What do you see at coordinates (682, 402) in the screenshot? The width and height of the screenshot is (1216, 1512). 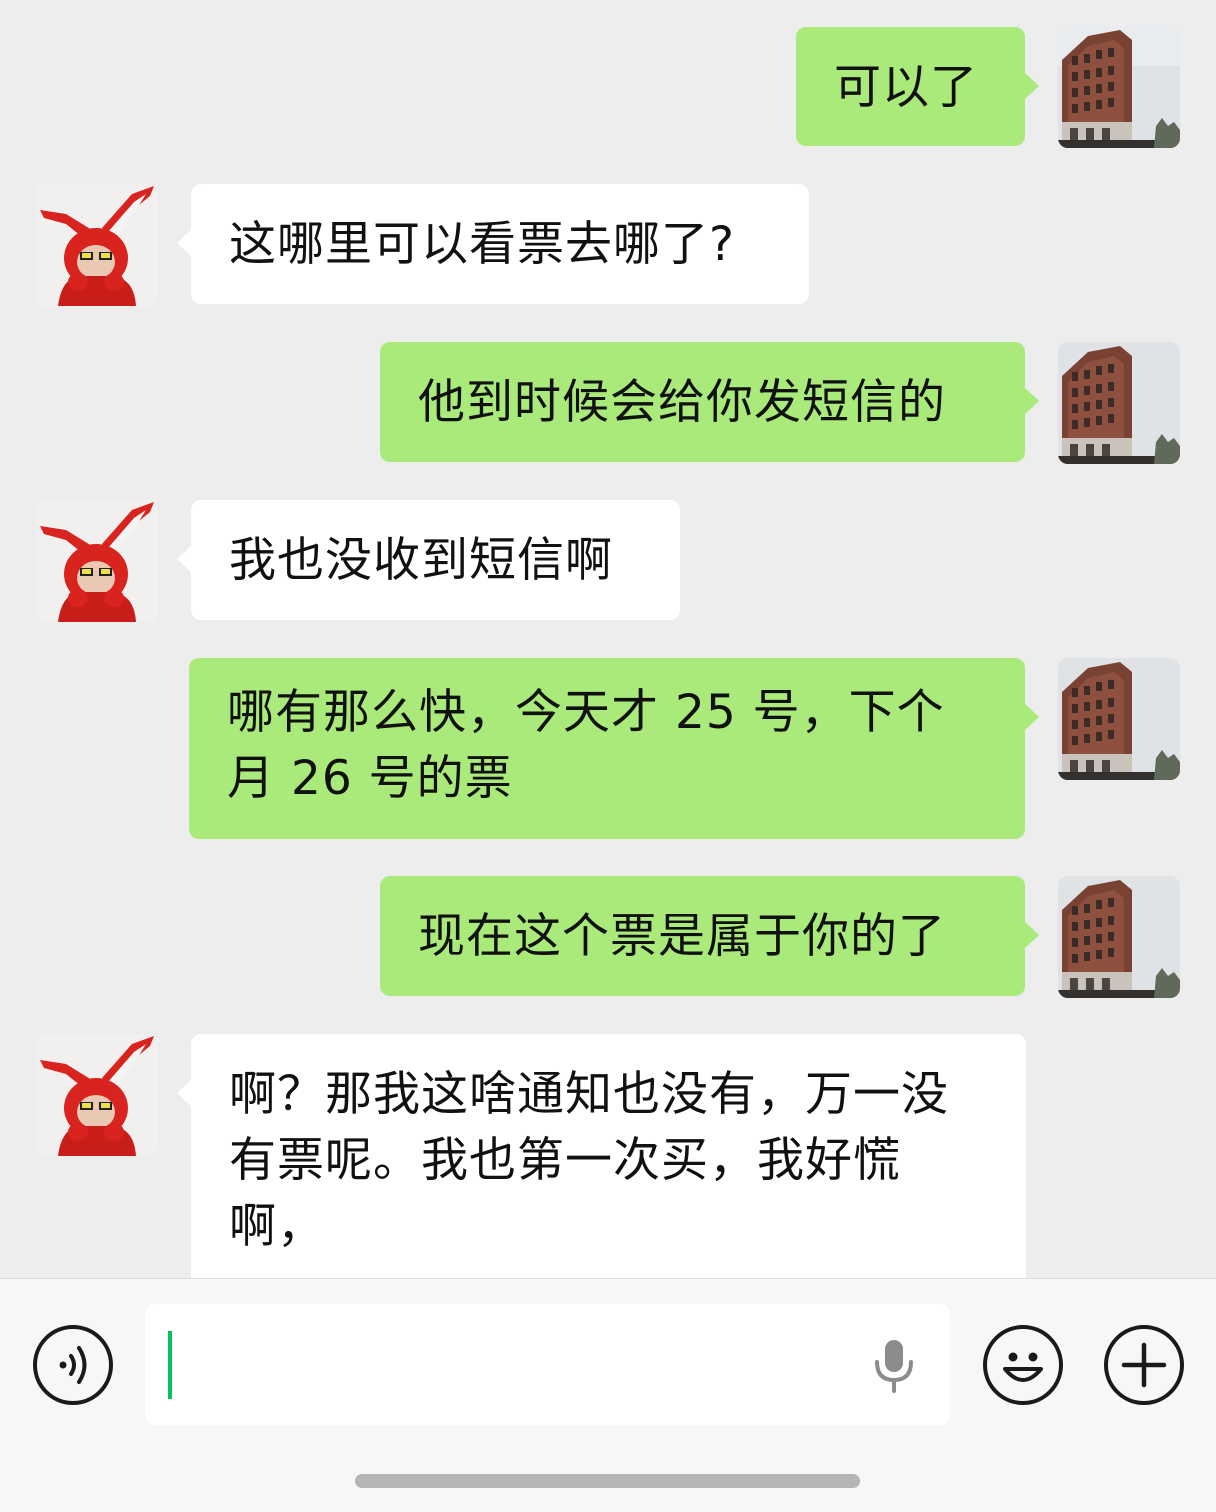 I see `message-text: 他到时候会给你发短信的` at bounding box center [682, 402].